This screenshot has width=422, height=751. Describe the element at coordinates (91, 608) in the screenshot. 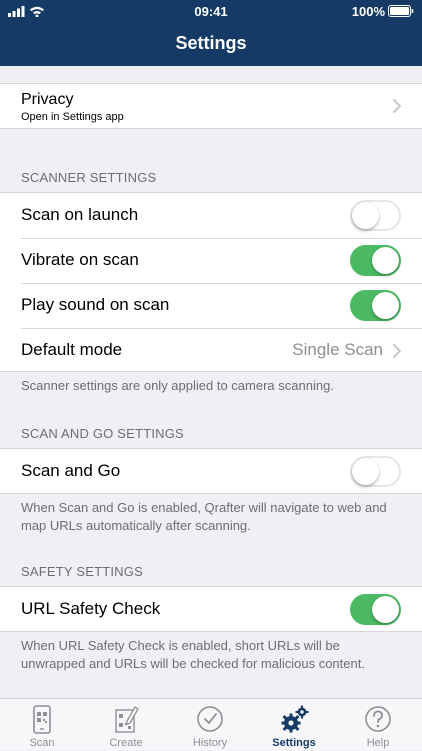

I see `url-safety-check-label: URL Safety Check` at that location.